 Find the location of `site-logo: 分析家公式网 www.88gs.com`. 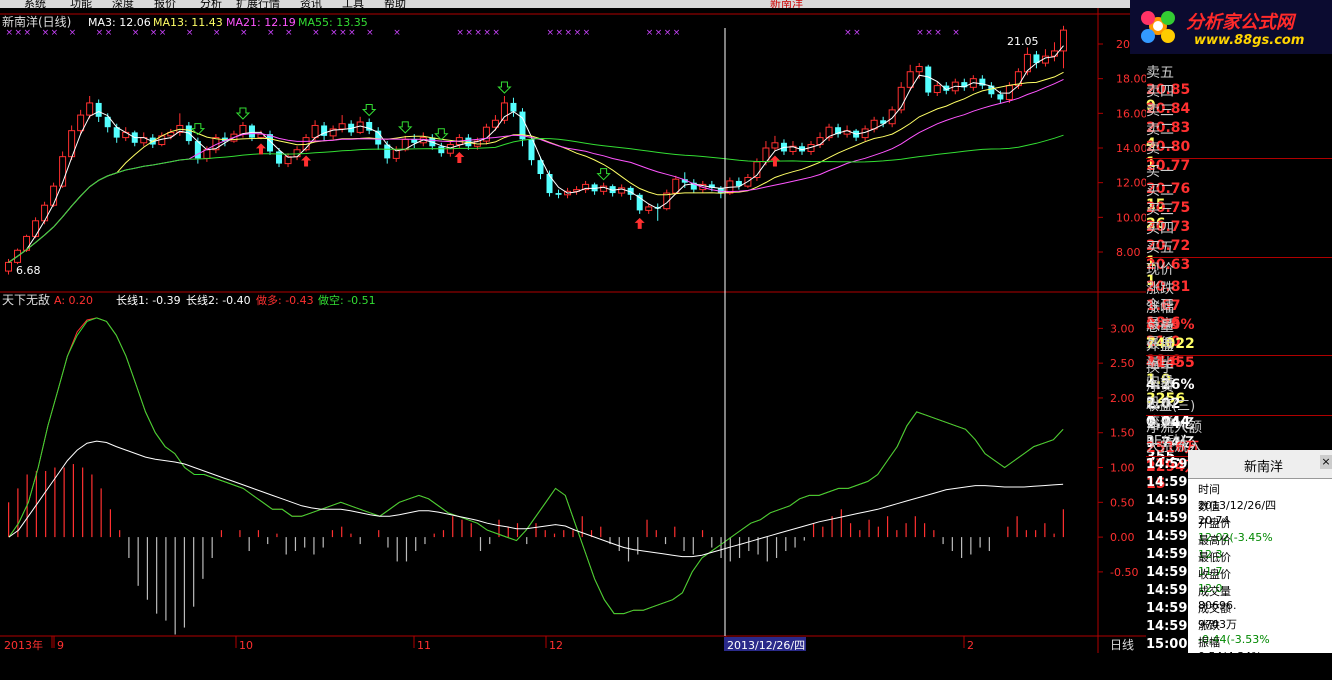

site-logo: 分析家公式网 www.88gs.com is located at coordinates (1231, 27).